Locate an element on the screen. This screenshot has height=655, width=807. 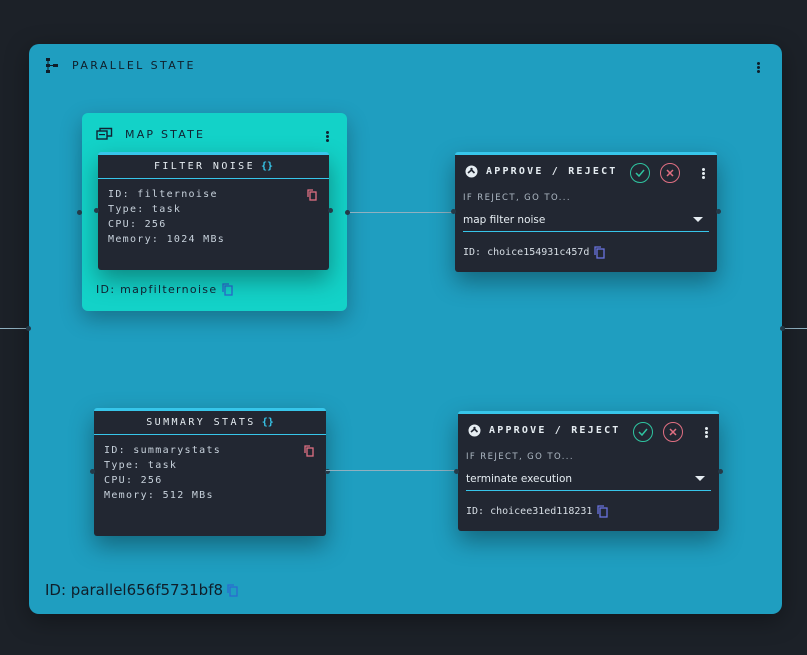
task-title: SUMMARY STATS {} is located at coordinates (210, 423).